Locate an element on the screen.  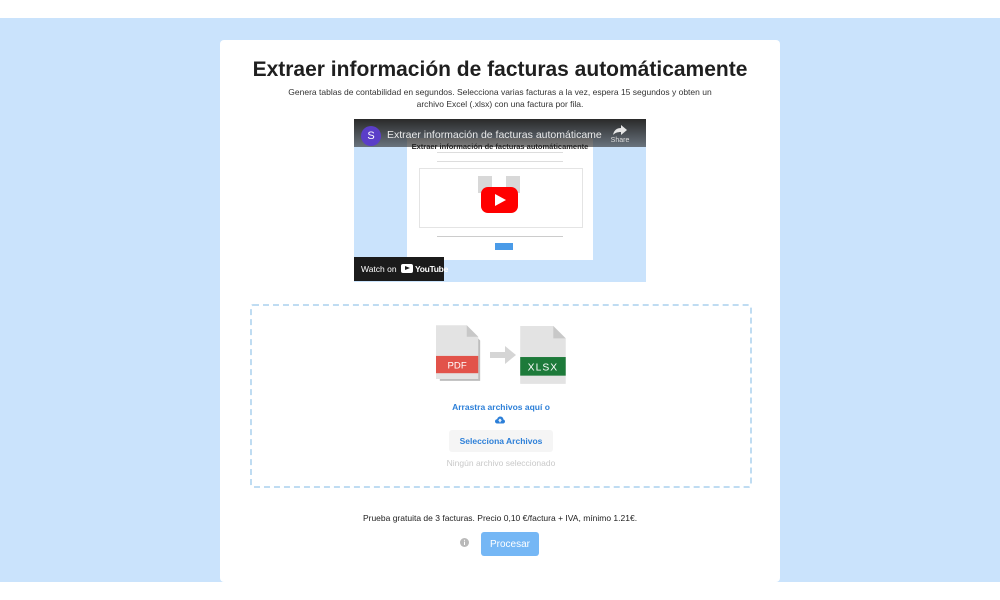
youtube-label: YouTube is located at coordinates (431, 269).